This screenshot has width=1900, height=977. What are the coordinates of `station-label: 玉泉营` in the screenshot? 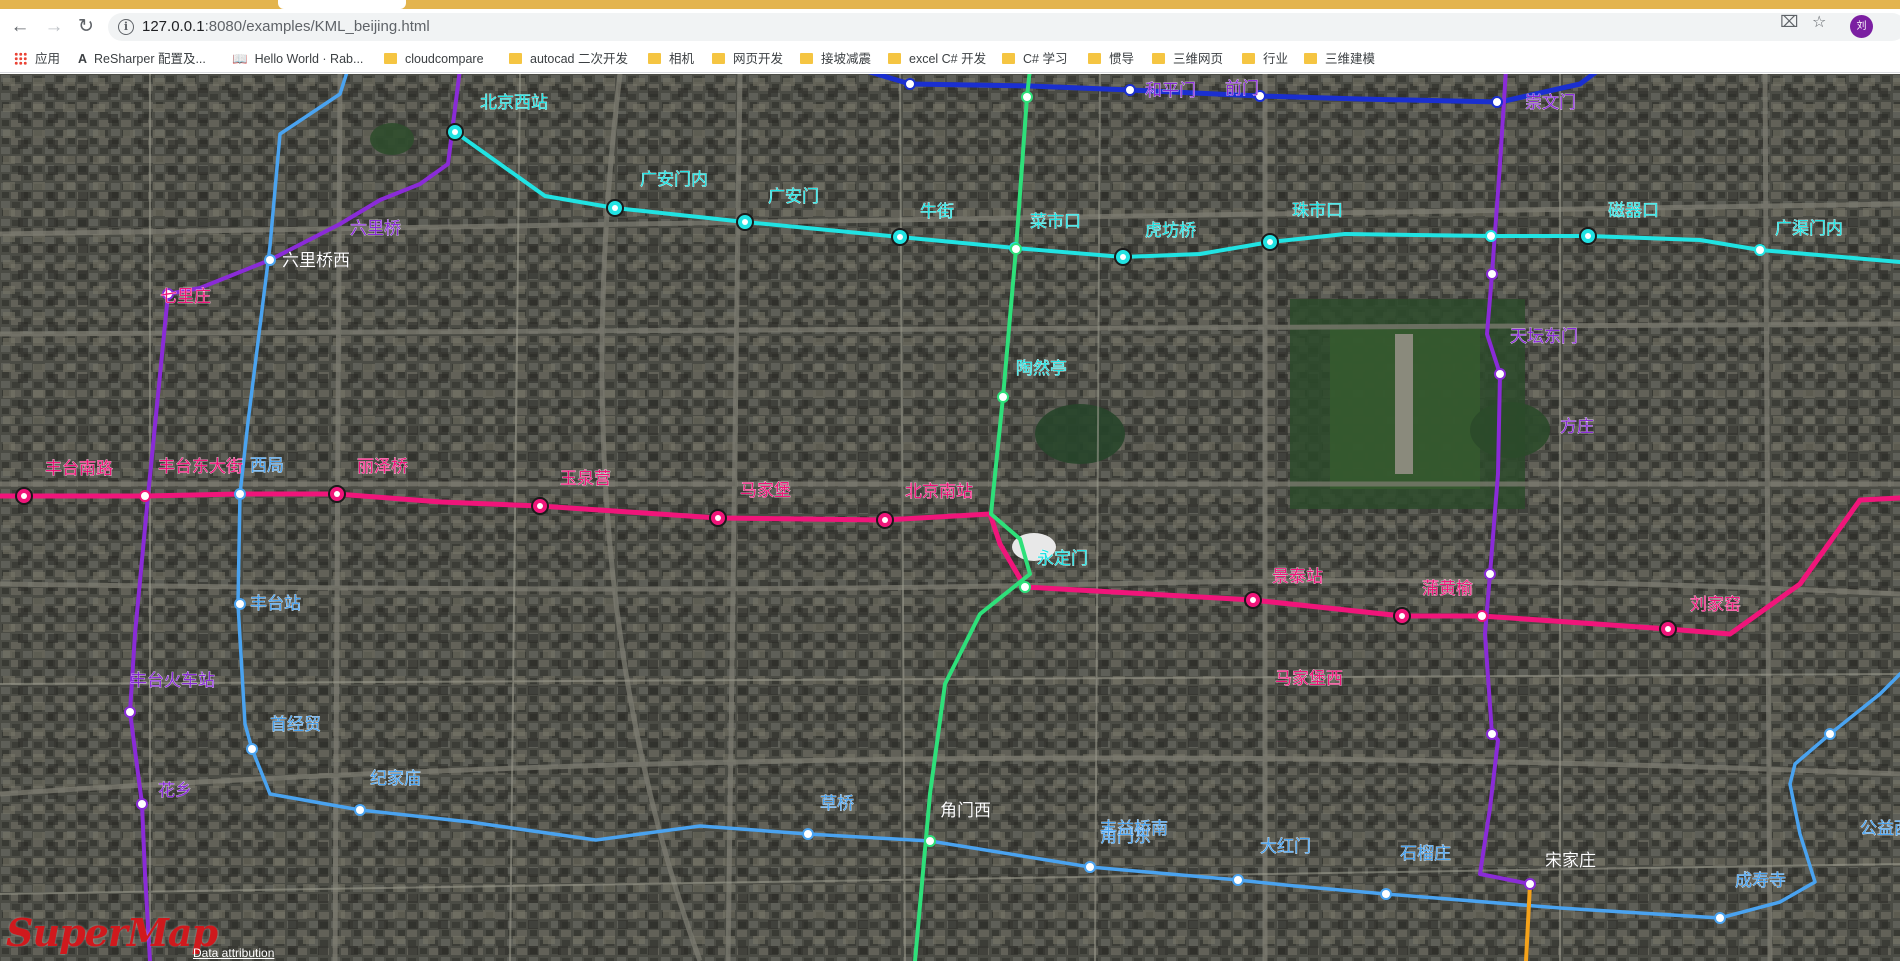 It's located at (586, 479).